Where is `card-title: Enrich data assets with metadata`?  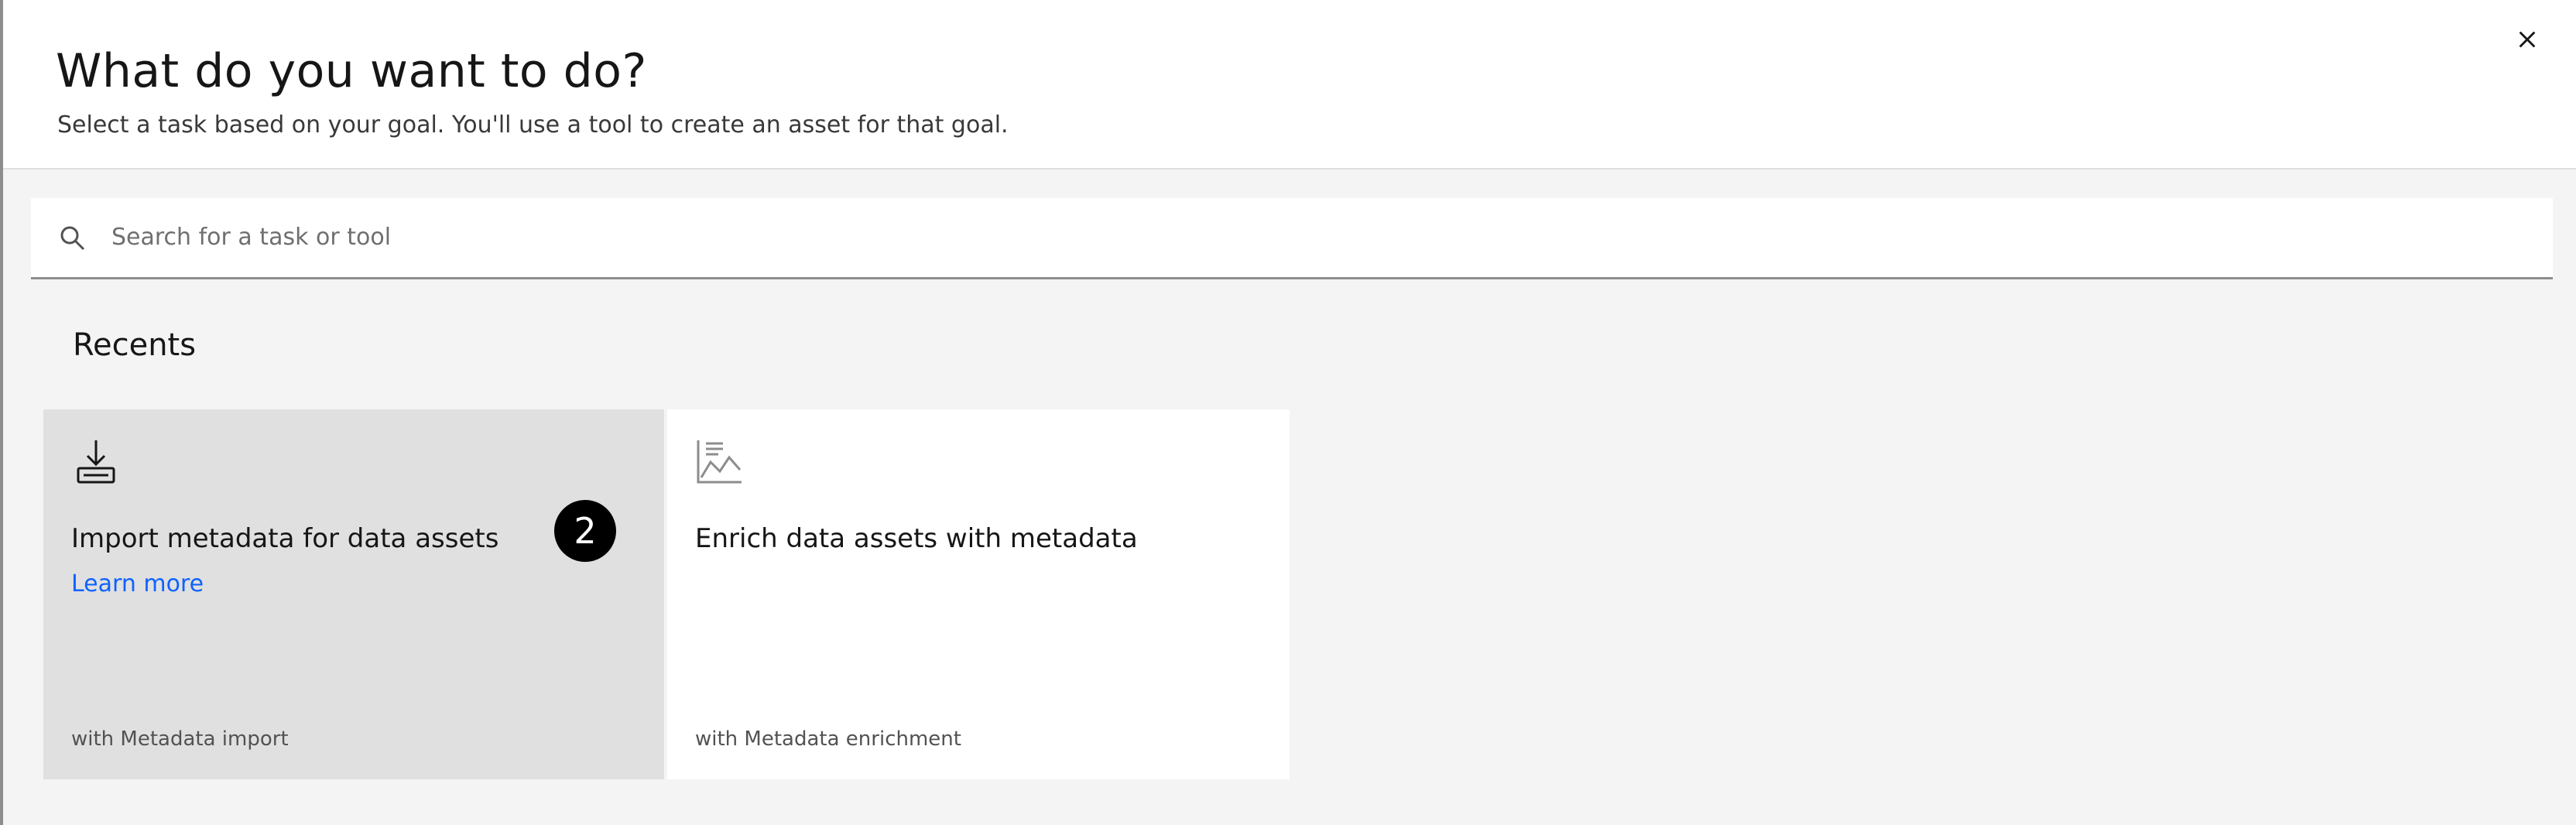
card-title: Enrich data assets with metadata is located at coordinates (916, 538).